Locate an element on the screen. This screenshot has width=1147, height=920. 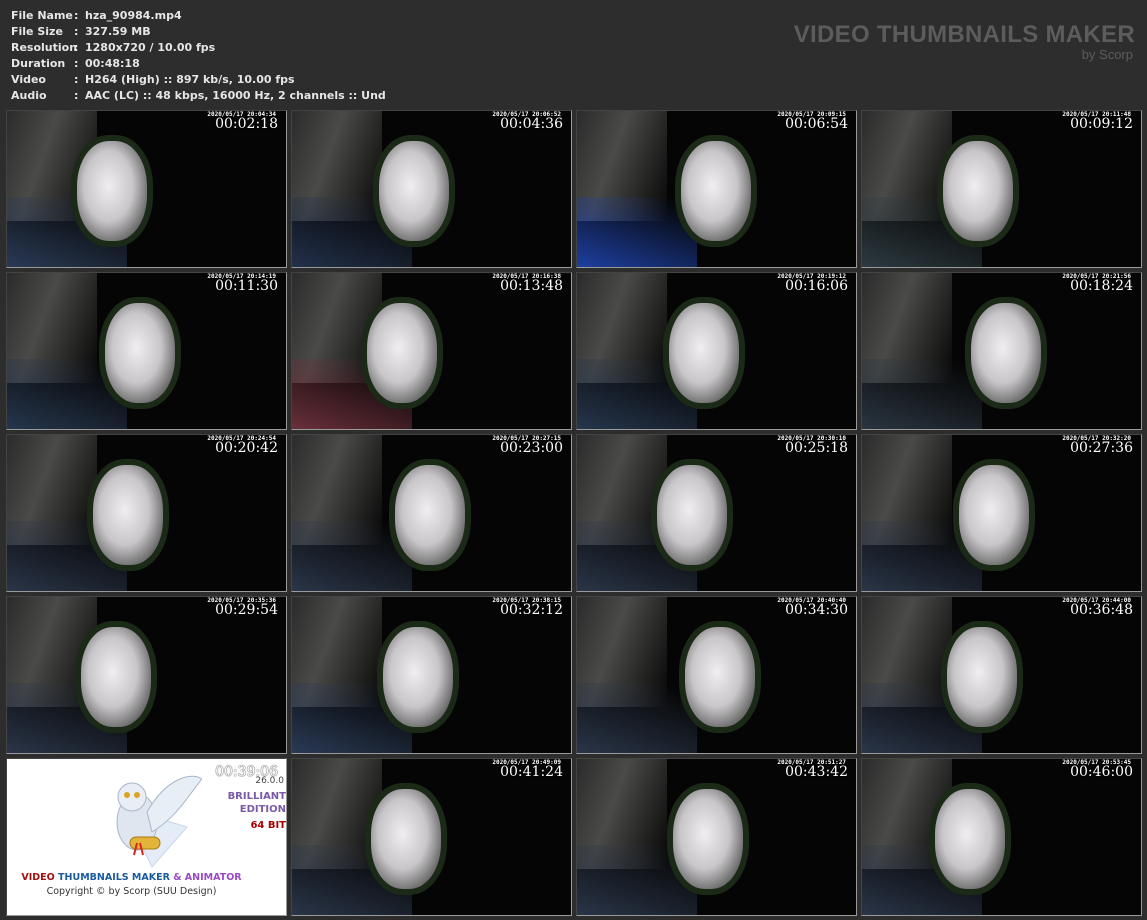
brand-title: VIDEO THUMBNAILS MAKER is located at coordinates (964, 34).